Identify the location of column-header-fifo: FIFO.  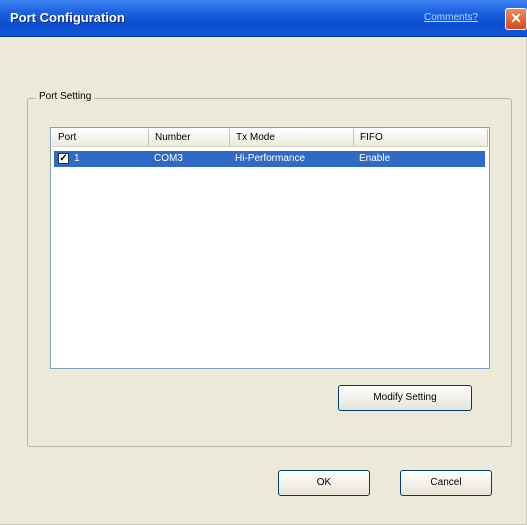
(421, 138).